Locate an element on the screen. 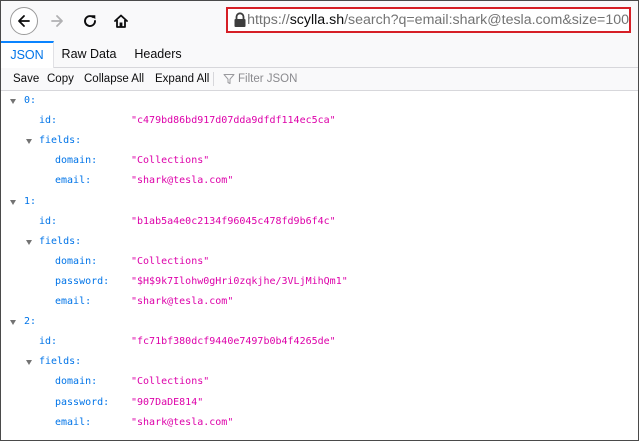 The image size is (639, 441). filter-box is located at coordinates (290, 79).